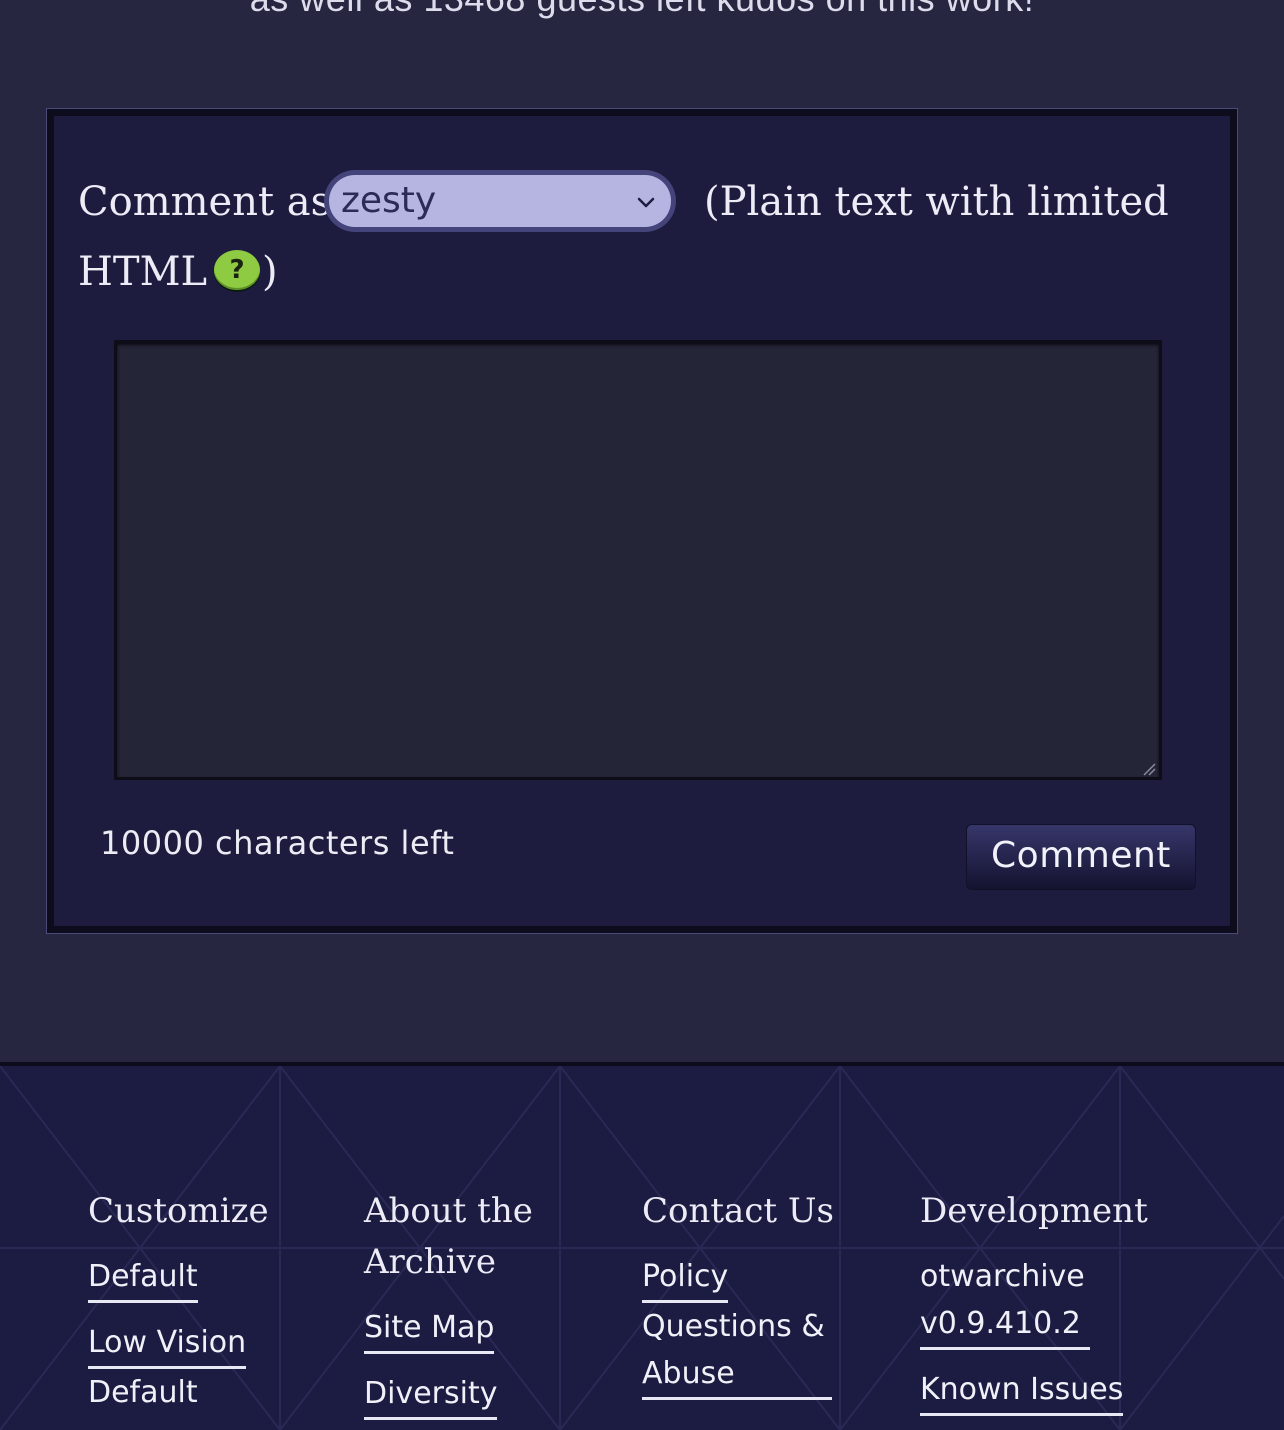 The height and width of the screenshot is (1430, 1284). Describe the element at coordinates (205, 202) in the screenshot. I see `comment-as-label: Comment as` at that location.